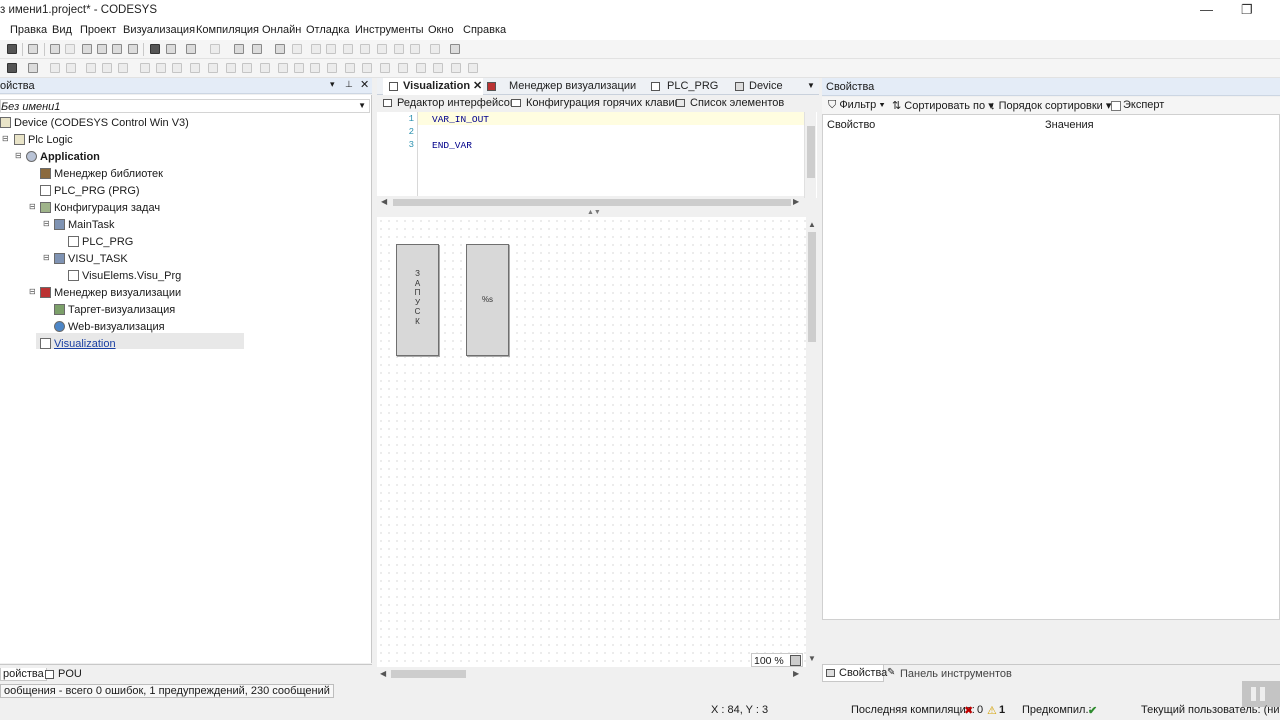 The height and width of the screenshot is (720, 1280). What do you see at coordinates (332, 84) in the screenshot?
I see `panel-menu-icon: ▾` at bounding box center [332, 84].